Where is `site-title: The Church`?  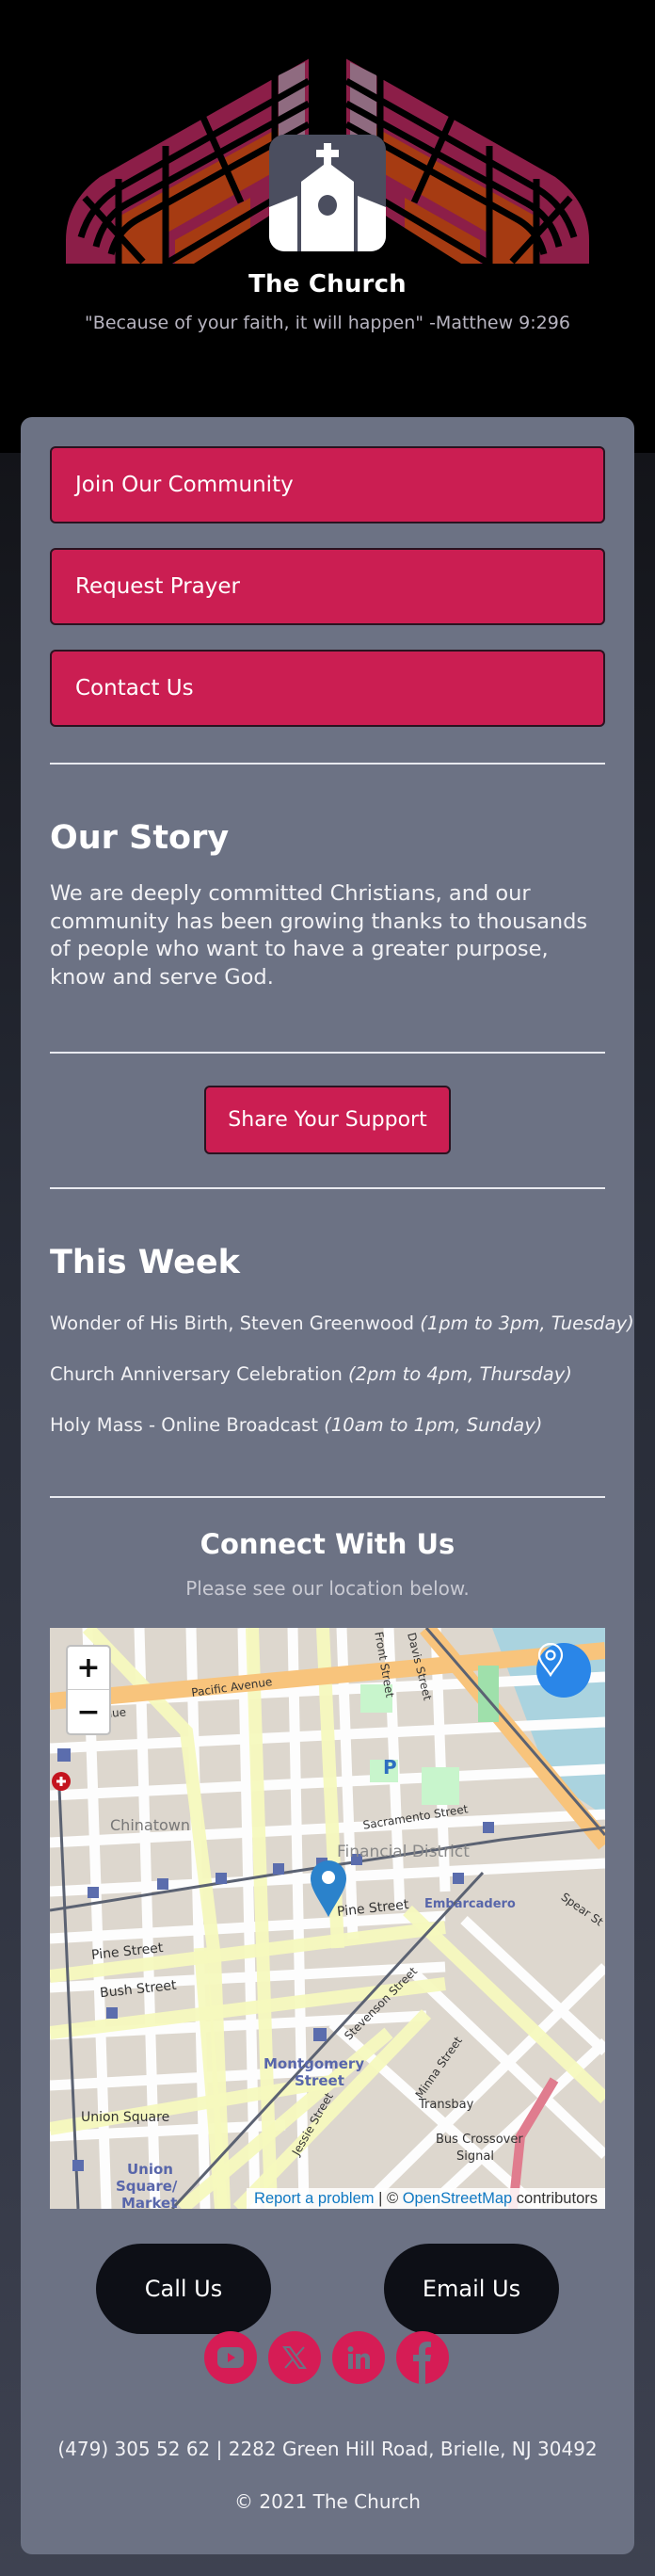 site-title: The Church is located at coordinates (327, 284).